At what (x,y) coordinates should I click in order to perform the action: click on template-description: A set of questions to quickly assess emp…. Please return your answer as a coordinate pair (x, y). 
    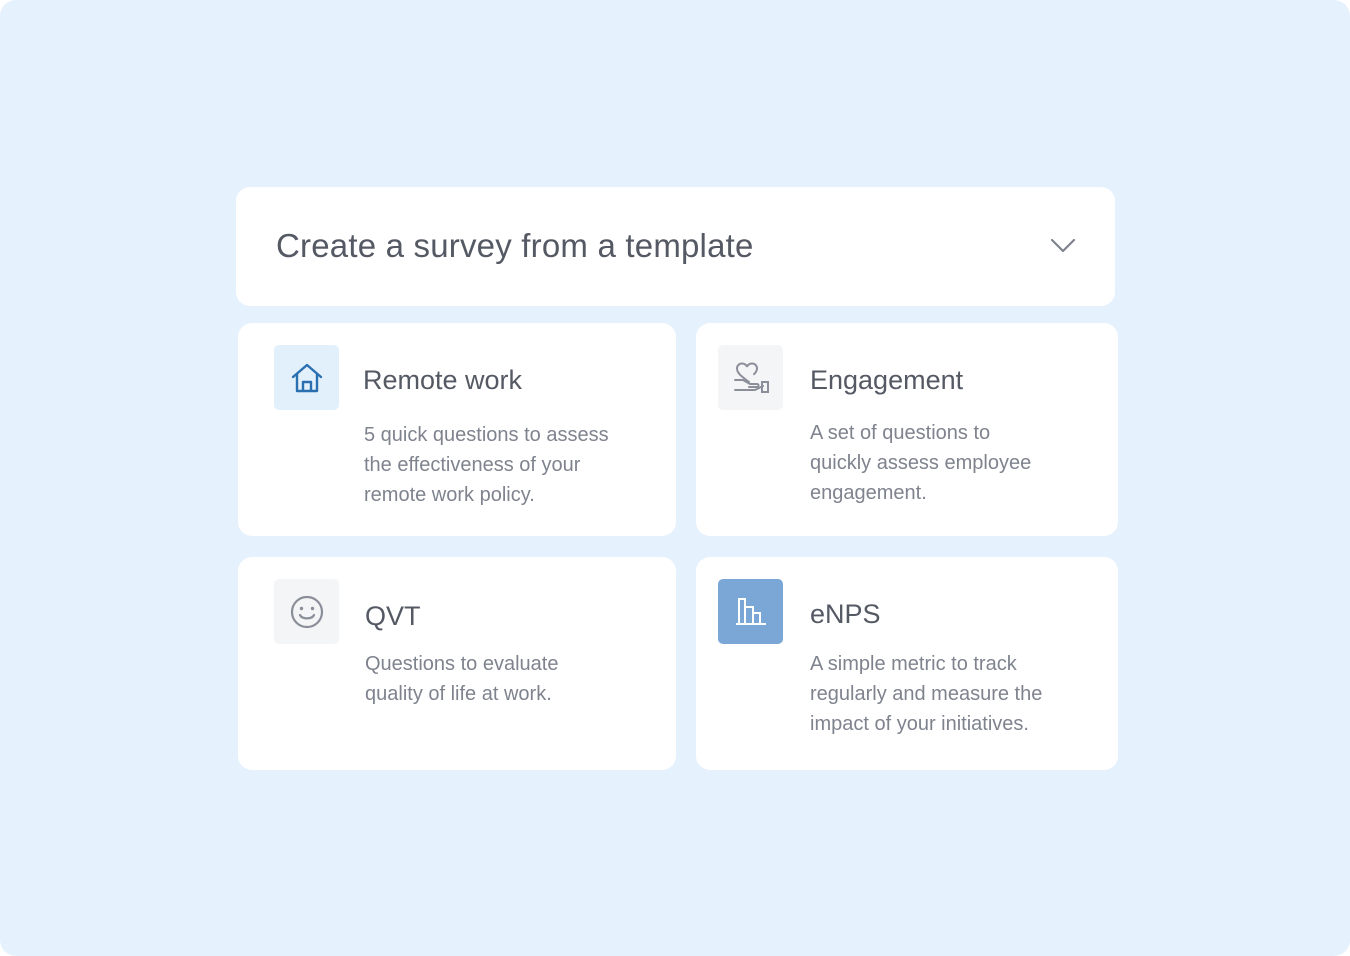
    Looking at the image, I should click on (921, 463).